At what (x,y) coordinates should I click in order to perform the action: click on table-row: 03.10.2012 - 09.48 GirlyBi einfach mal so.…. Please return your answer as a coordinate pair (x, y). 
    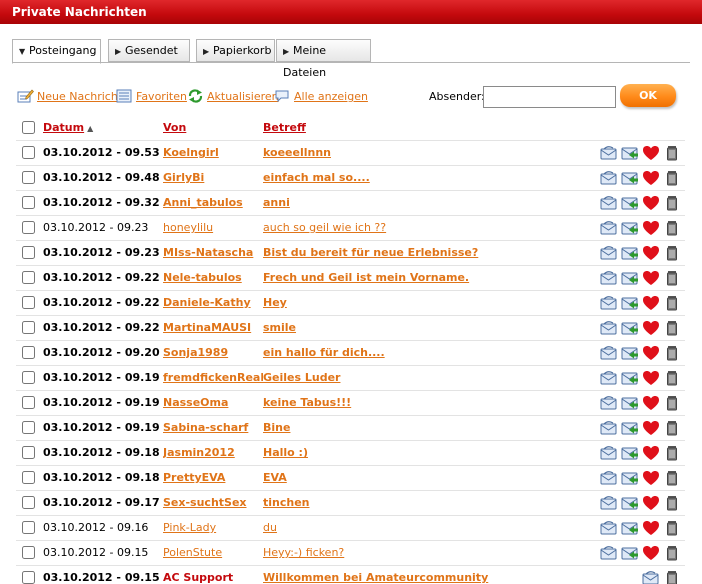
    Looking at the image, I should click on (350, 178).